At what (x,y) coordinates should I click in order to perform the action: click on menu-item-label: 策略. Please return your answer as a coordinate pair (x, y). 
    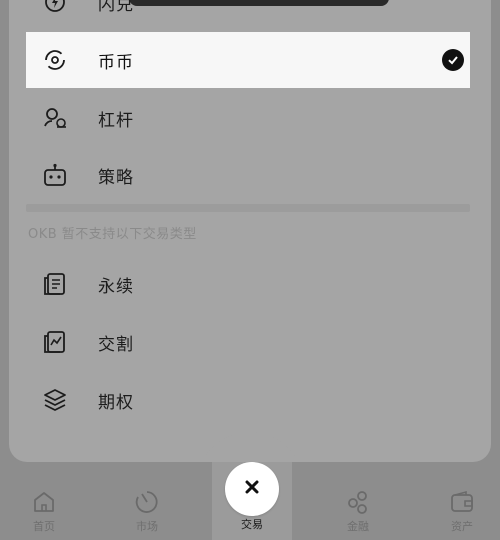
    Looking at the image, I should click on (116, 177).